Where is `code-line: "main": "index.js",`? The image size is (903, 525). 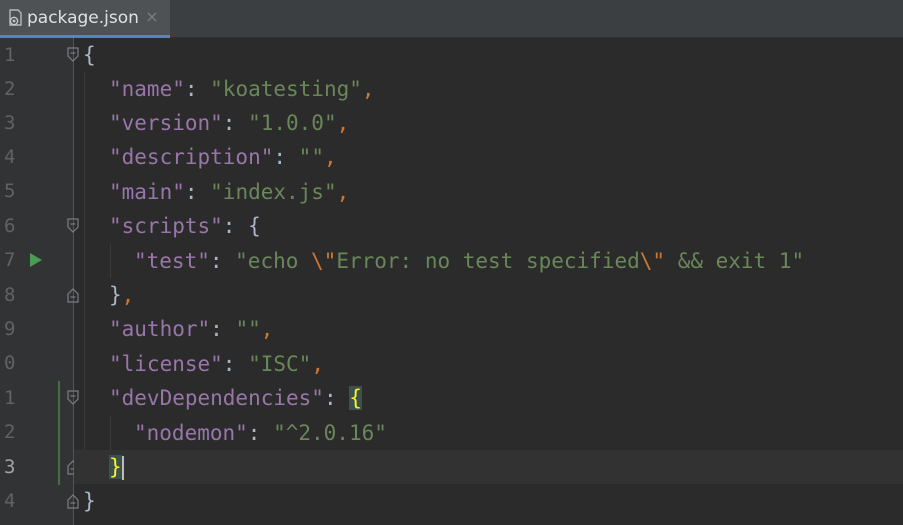
code-line: "main": "index.js", is located at coordinates (229, 192).